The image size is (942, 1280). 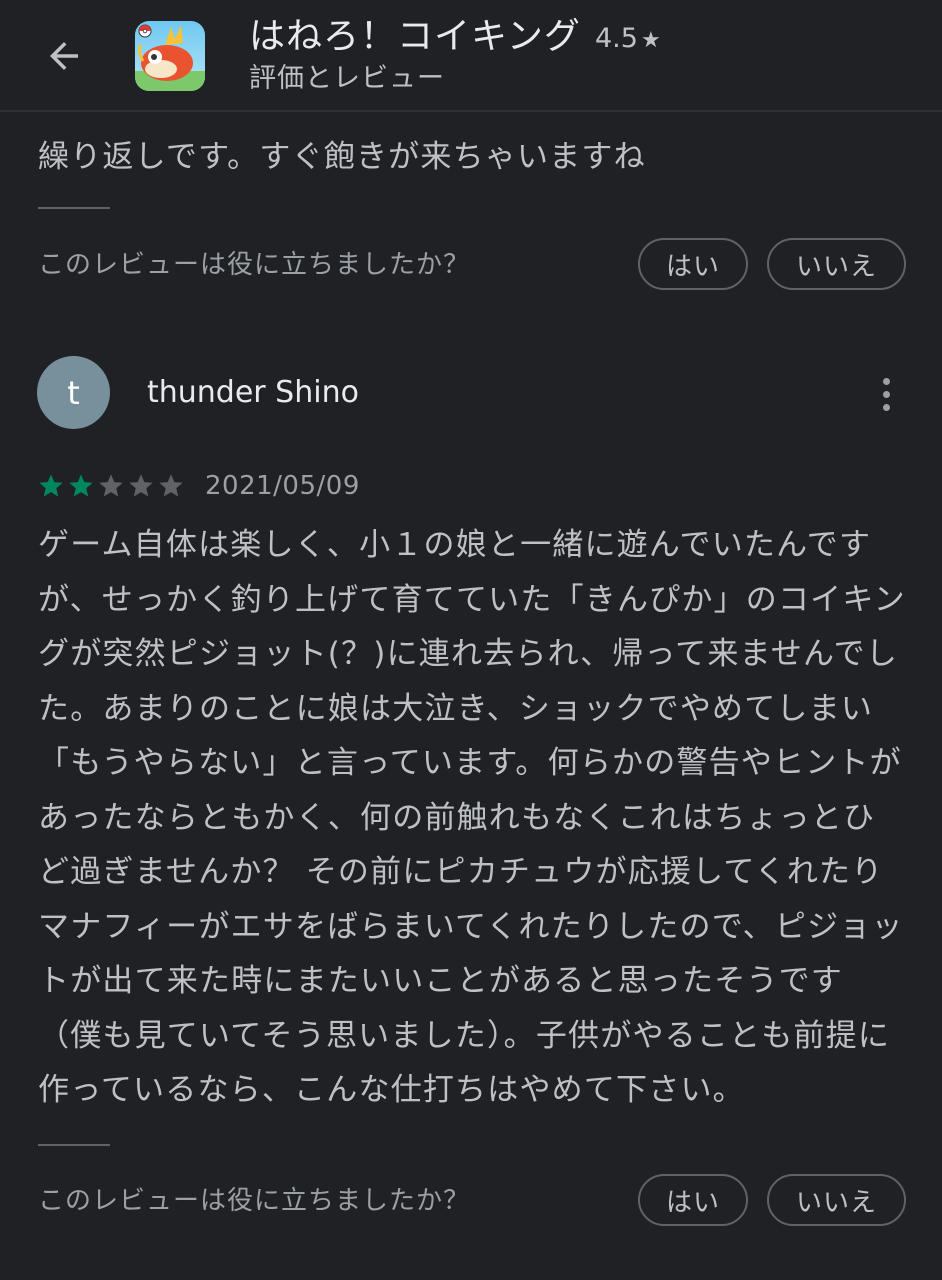 I want to click on app-title: はねろ！コイキング, so click(x=415, y=36).